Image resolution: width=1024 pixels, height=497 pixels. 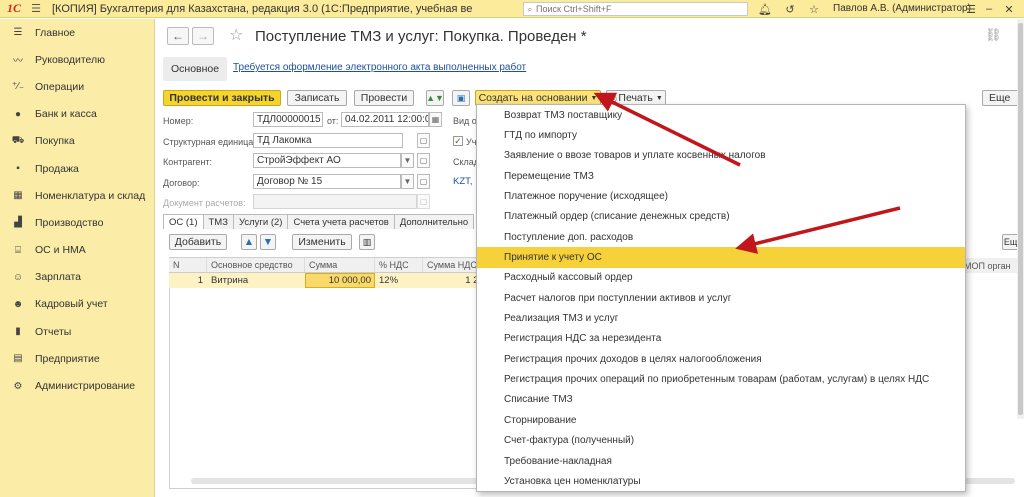 I want to click on post-and-close-button: Провести и закрыть, so click(x=222, y=98).